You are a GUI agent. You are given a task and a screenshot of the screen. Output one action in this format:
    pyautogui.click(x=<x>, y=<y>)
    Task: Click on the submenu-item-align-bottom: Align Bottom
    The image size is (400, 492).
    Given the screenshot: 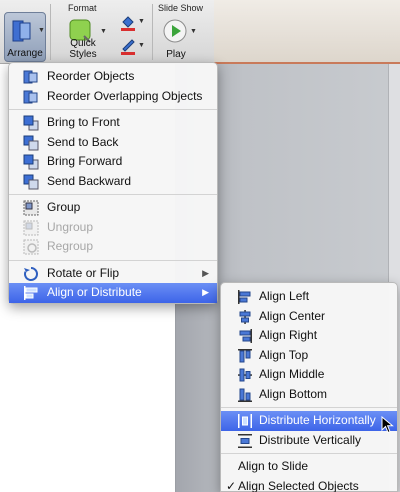 What is the action you would take?
    pyautogui.click(x=309, y=395)
    